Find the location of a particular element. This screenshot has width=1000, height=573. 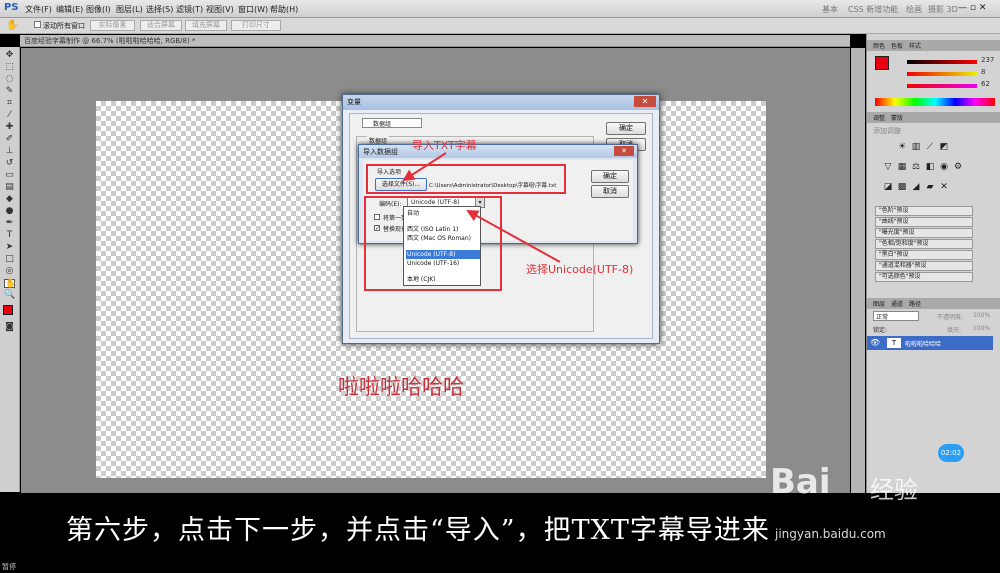

video-time-badge: 02:02 is located at coordinates (951, 453).